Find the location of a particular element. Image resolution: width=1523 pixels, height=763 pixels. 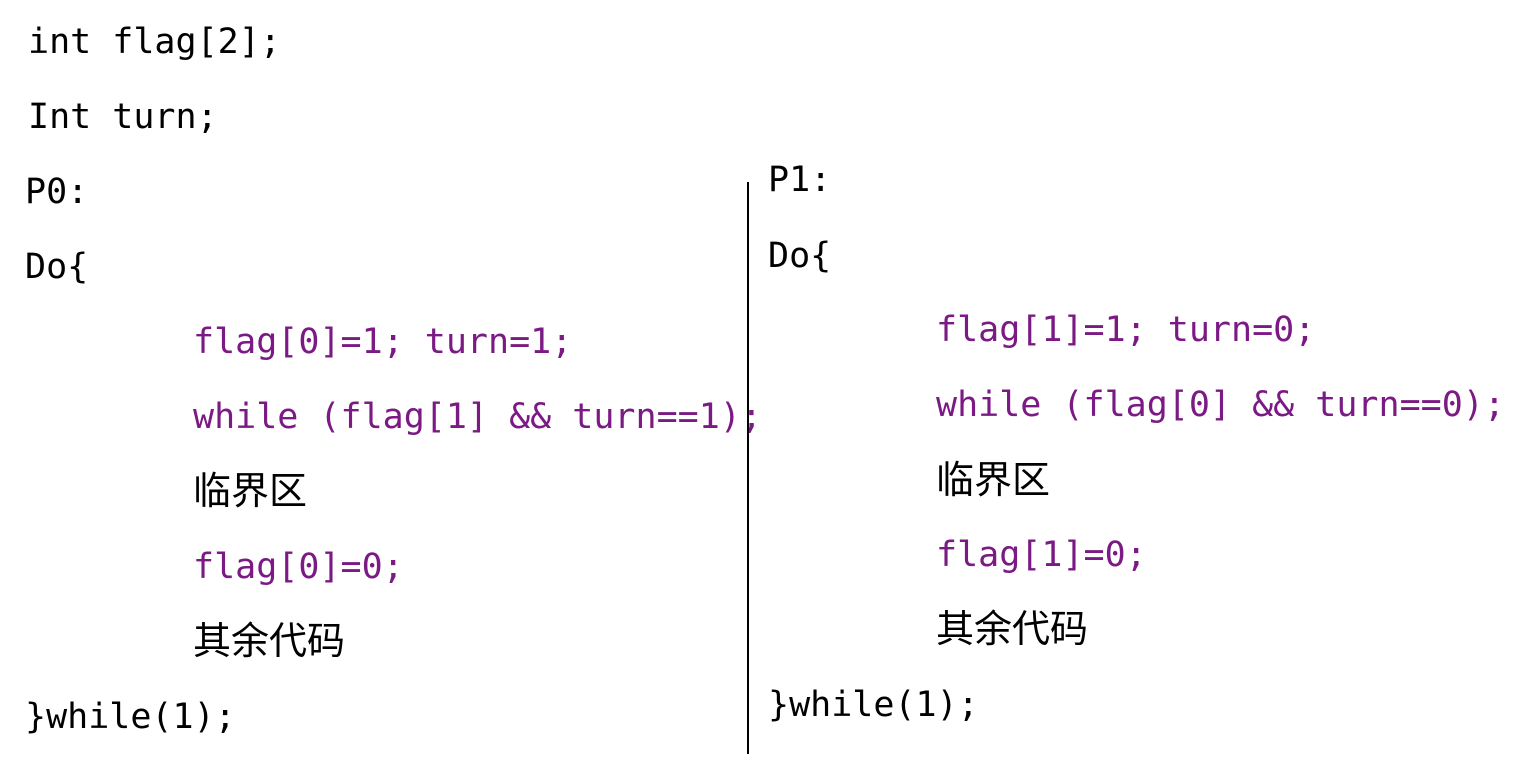

p0-set-flags: flag[0]=1; turn=1; is located at coordinates (383, 342).